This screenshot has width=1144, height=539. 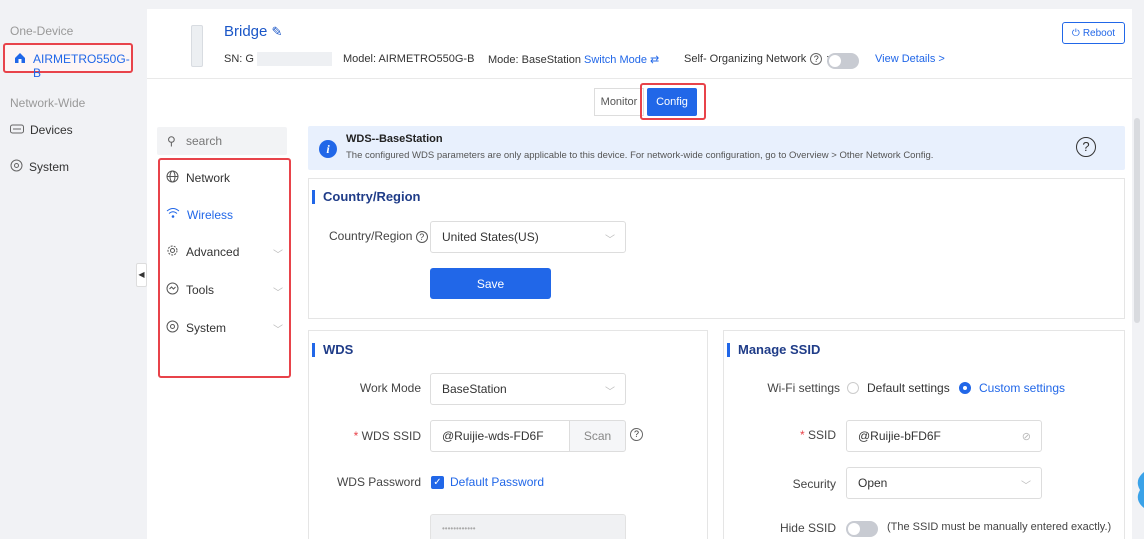 What do you see at coordinates (745, 59) in the screenshot?
I see `son-label: Self- Organizing Network` at bounding box center [745, 59].